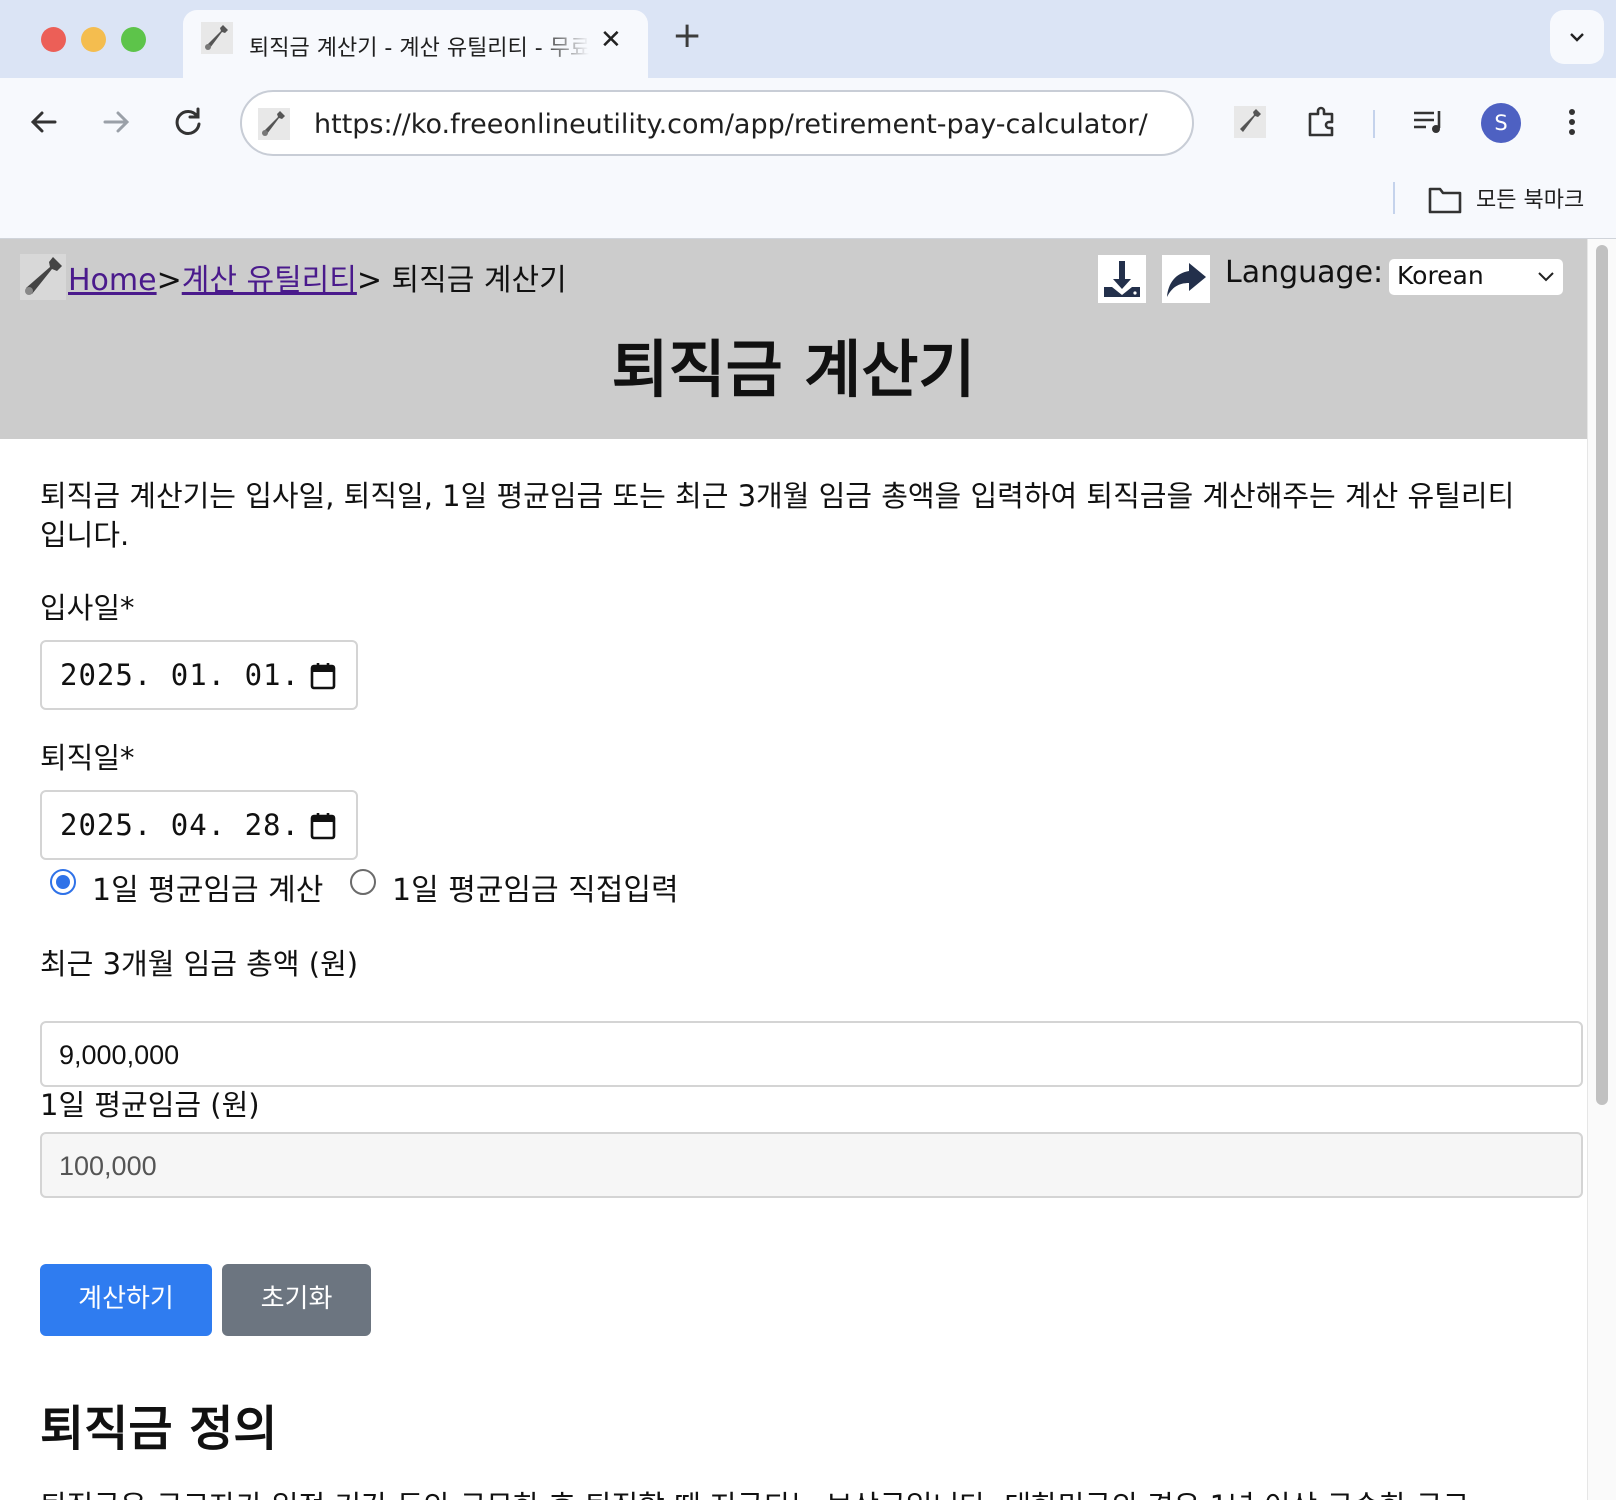  What do you see at coordinates (63, 882) in the screenshot?
I see `radio-button-selected` at bounding box center [63, 882].